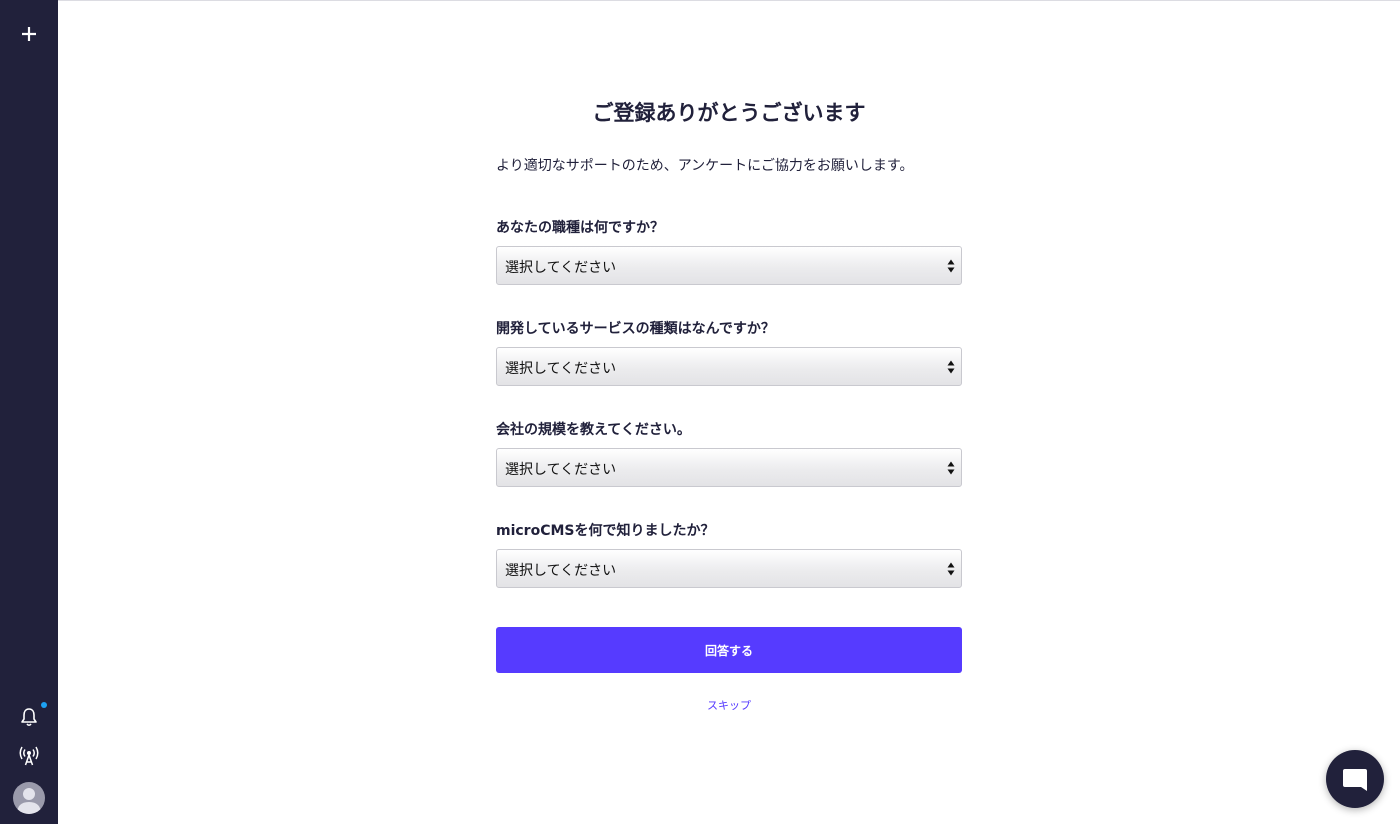 This screenshot has width=1400, height=824. Describe the element at coordinates (29, 412) in the screenshot. I see `sidebar` at that location.